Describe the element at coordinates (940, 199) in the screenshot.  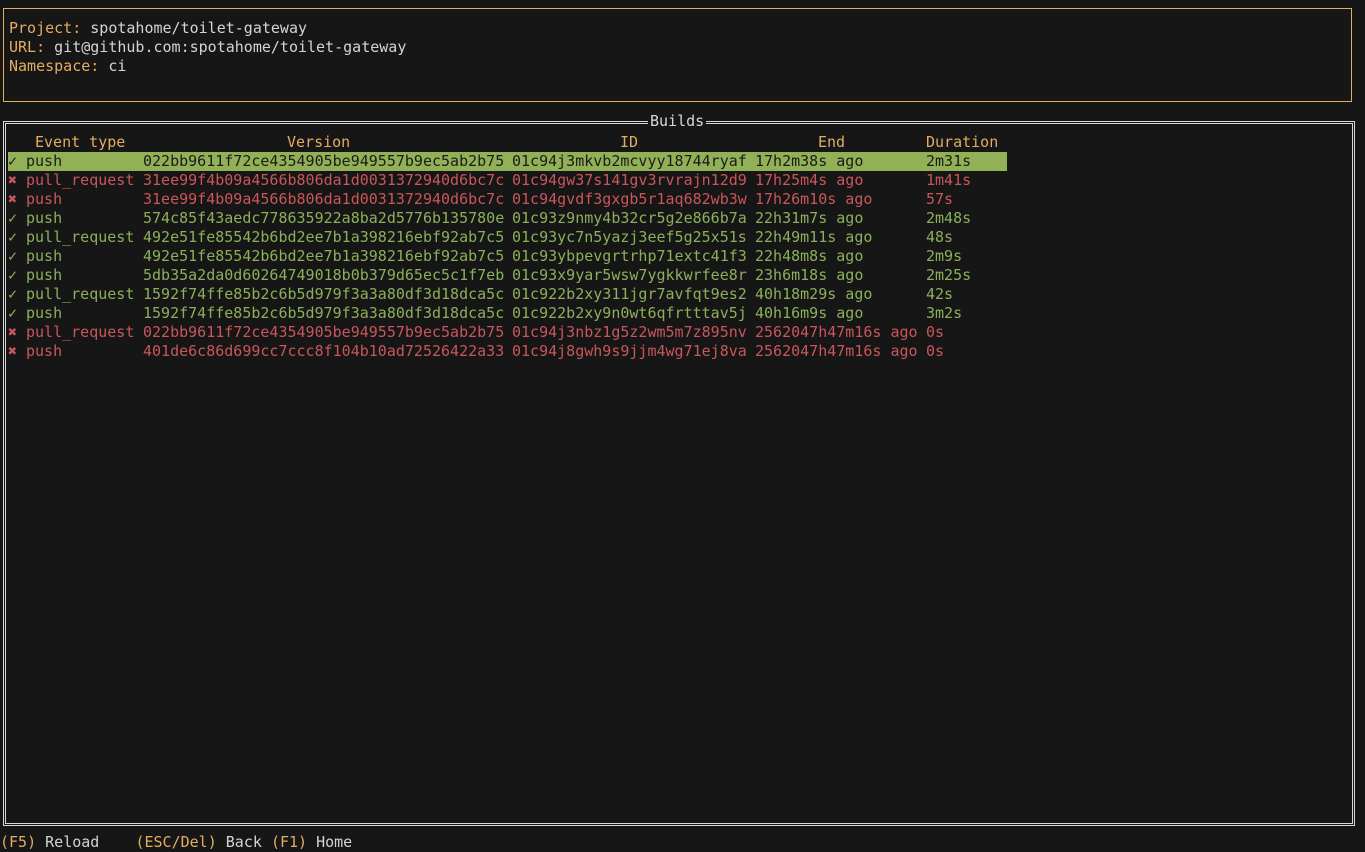
I see `build-duration: 57s` at that location.